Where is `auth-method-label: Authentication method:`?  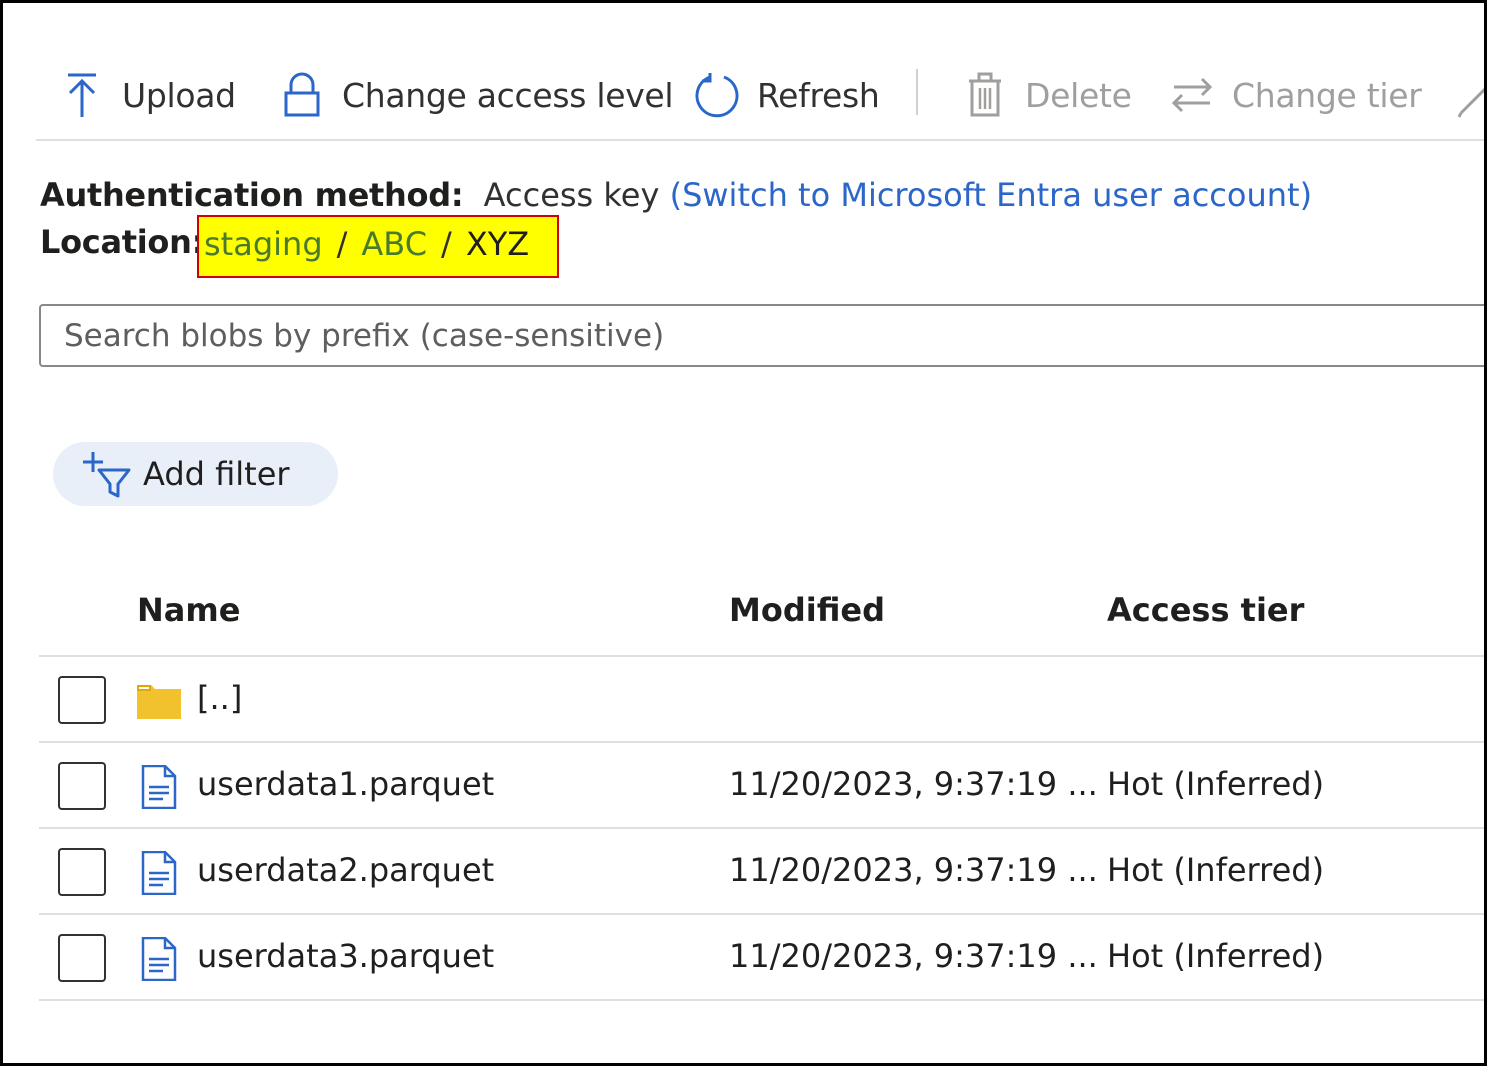
auth-method-label: Authentication method: is located at coordinates (252, 195).